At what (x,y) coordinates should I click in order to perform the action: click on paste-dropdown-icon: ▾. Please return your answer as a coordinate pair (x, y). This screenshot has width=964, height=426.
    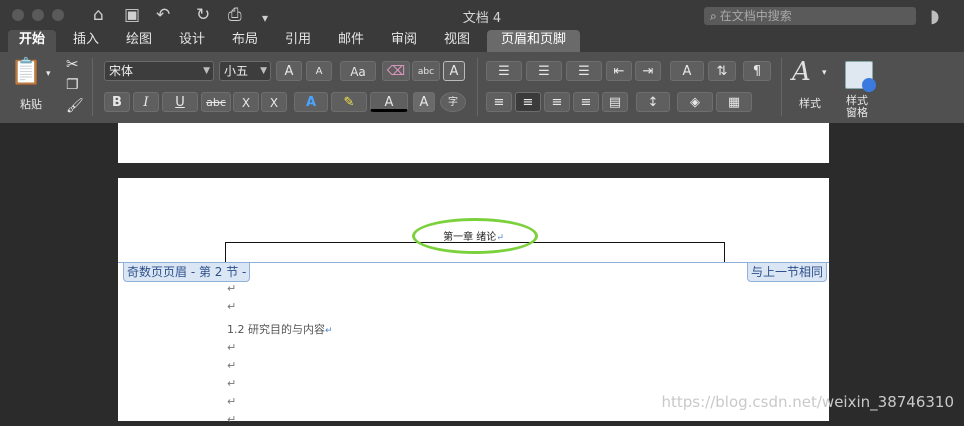
    Looking at the image, I should click on (48, 74).